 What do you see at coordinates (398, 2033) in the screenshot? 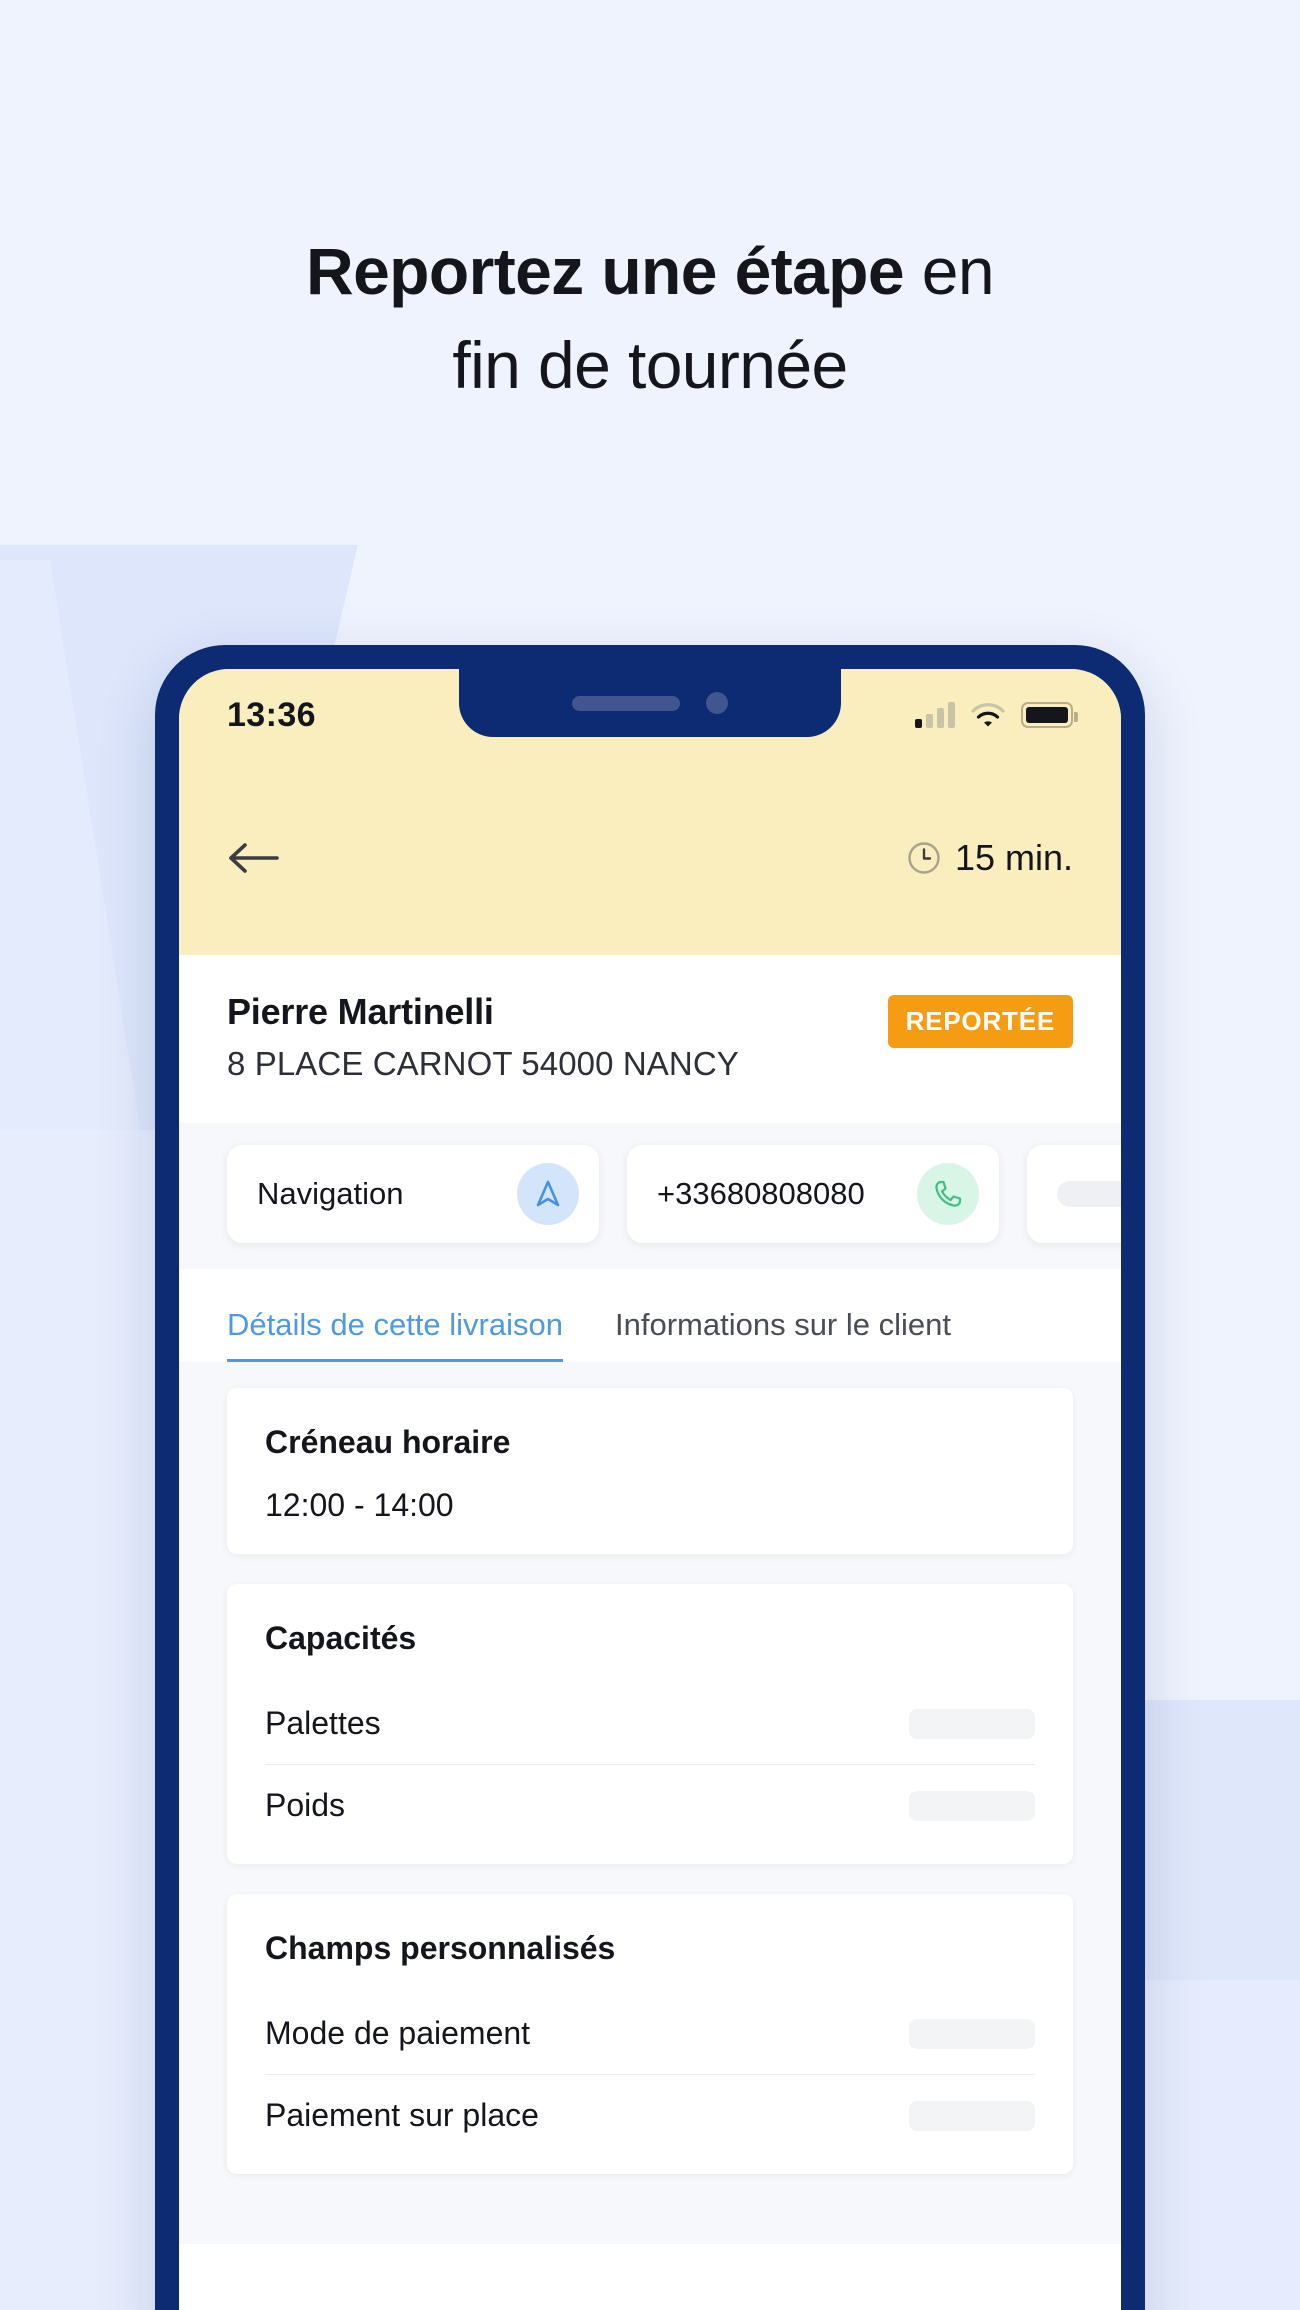
I see `row-label-payment-method: Mode de paiement` at bounding box center [398, 2033].